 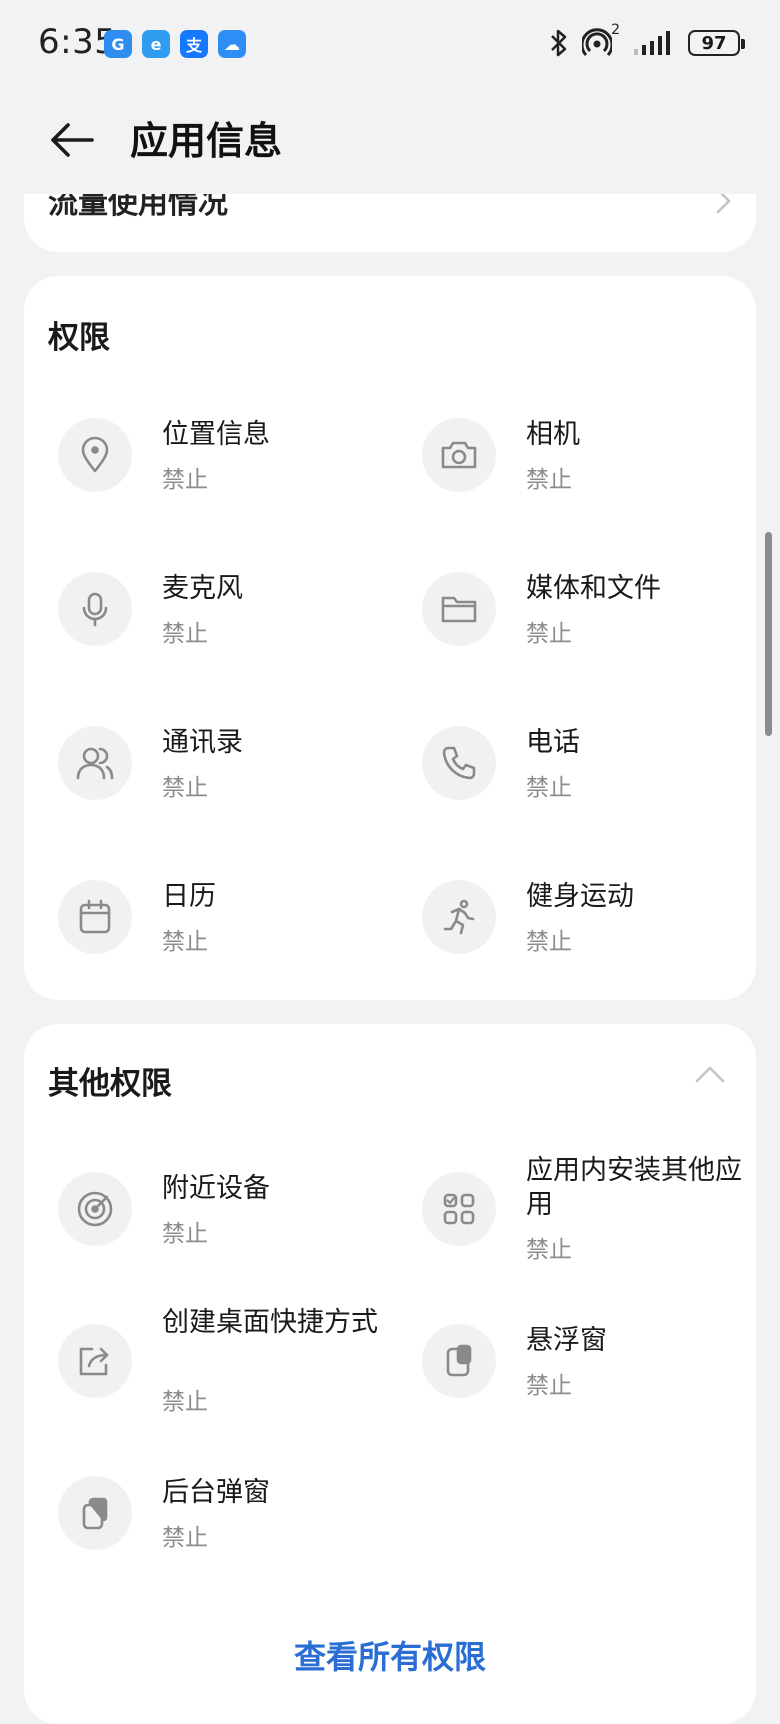 I want to click on weather-icon: ☁, so click(x=232, y=44).